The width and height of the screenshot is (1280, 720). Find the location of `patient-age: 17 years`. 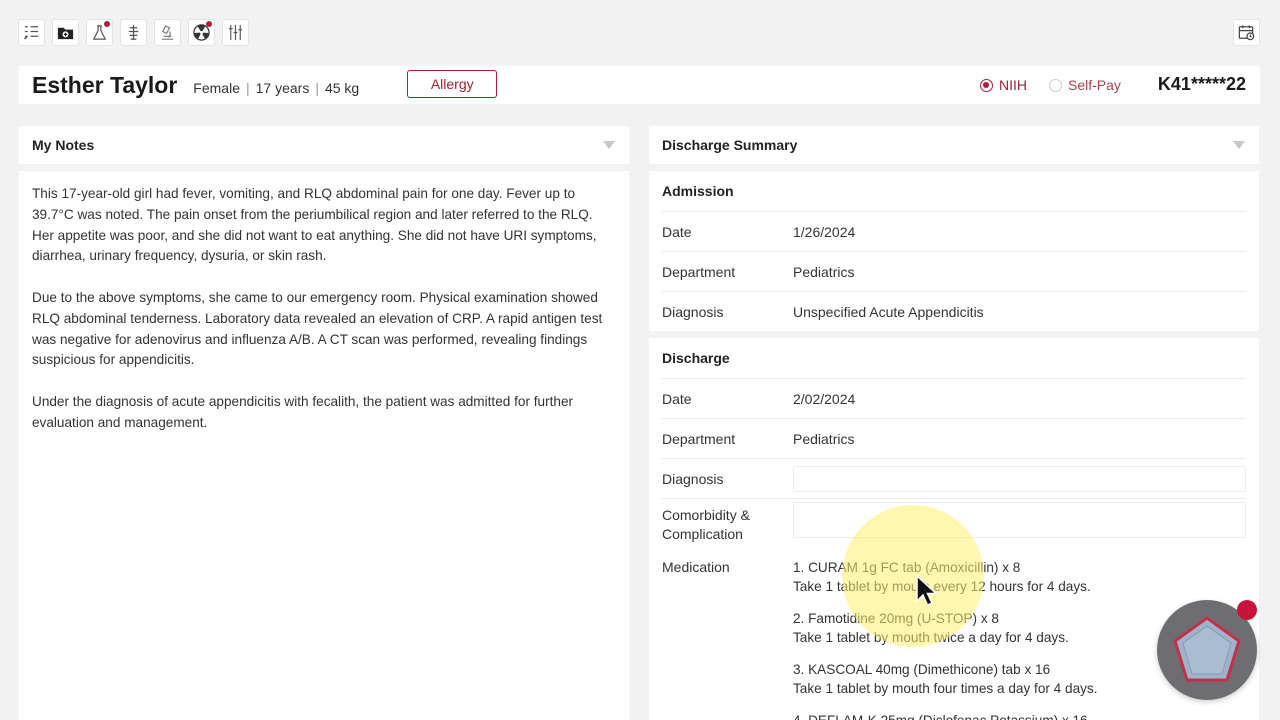

patient-age: 17 years is located at coordinates (282, 87).